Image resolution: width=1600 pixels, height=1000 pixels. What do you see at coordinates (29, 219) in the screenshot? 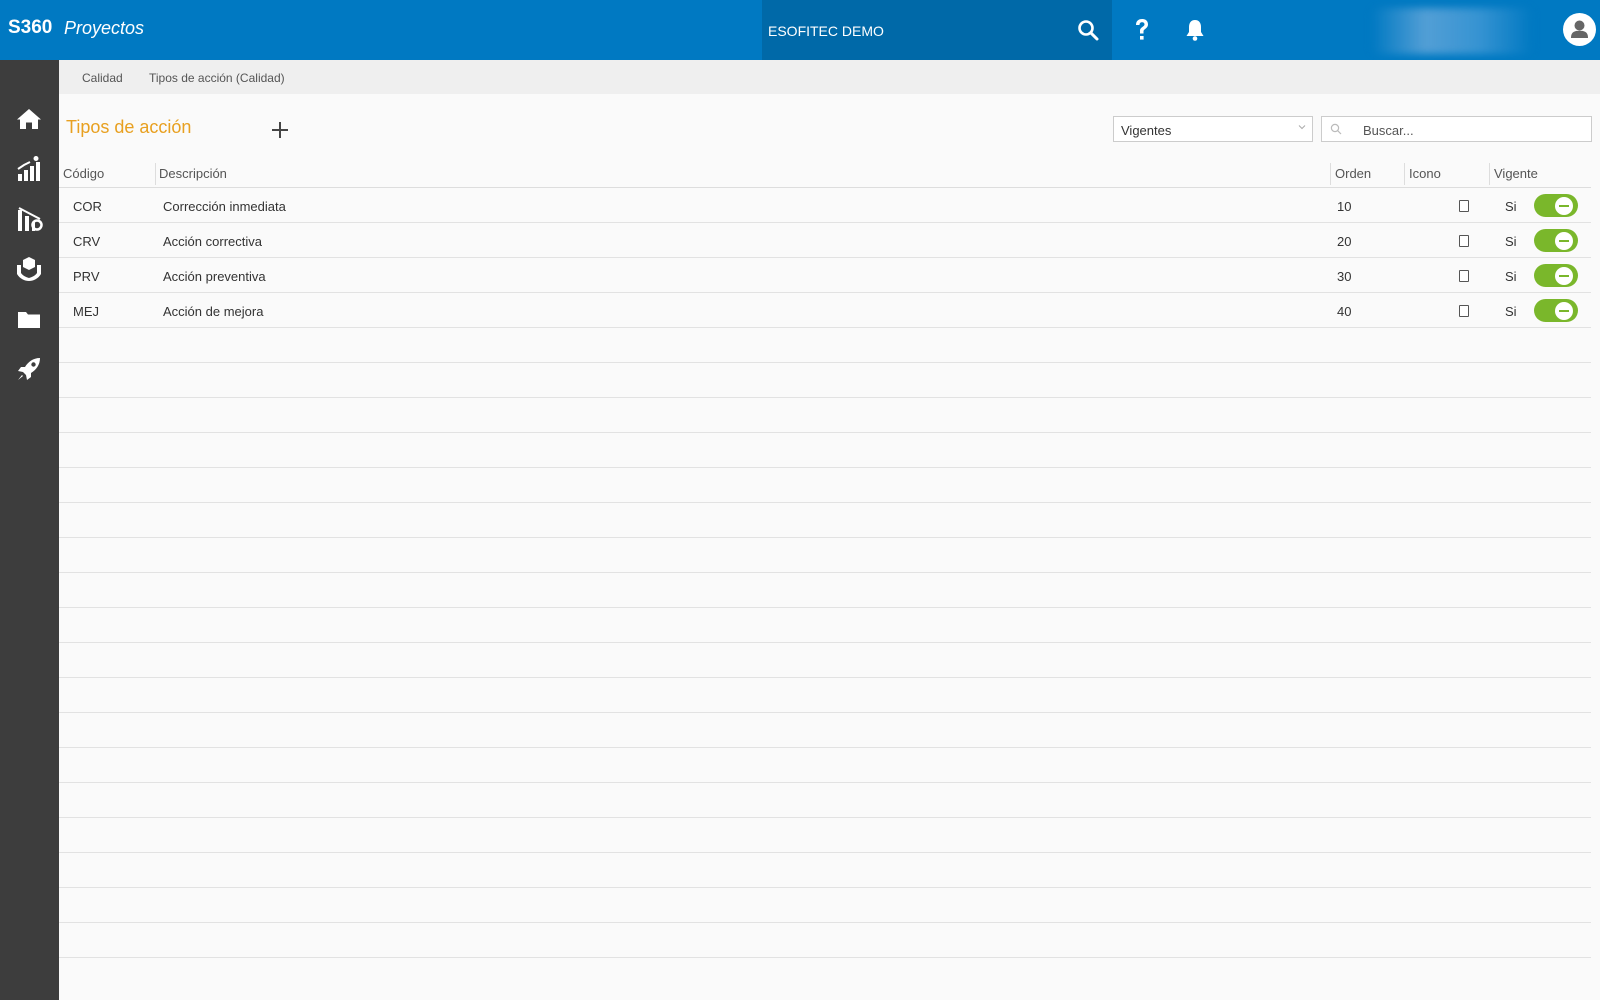
I see `chart-tools-icon` at bounding box center [29, 219].